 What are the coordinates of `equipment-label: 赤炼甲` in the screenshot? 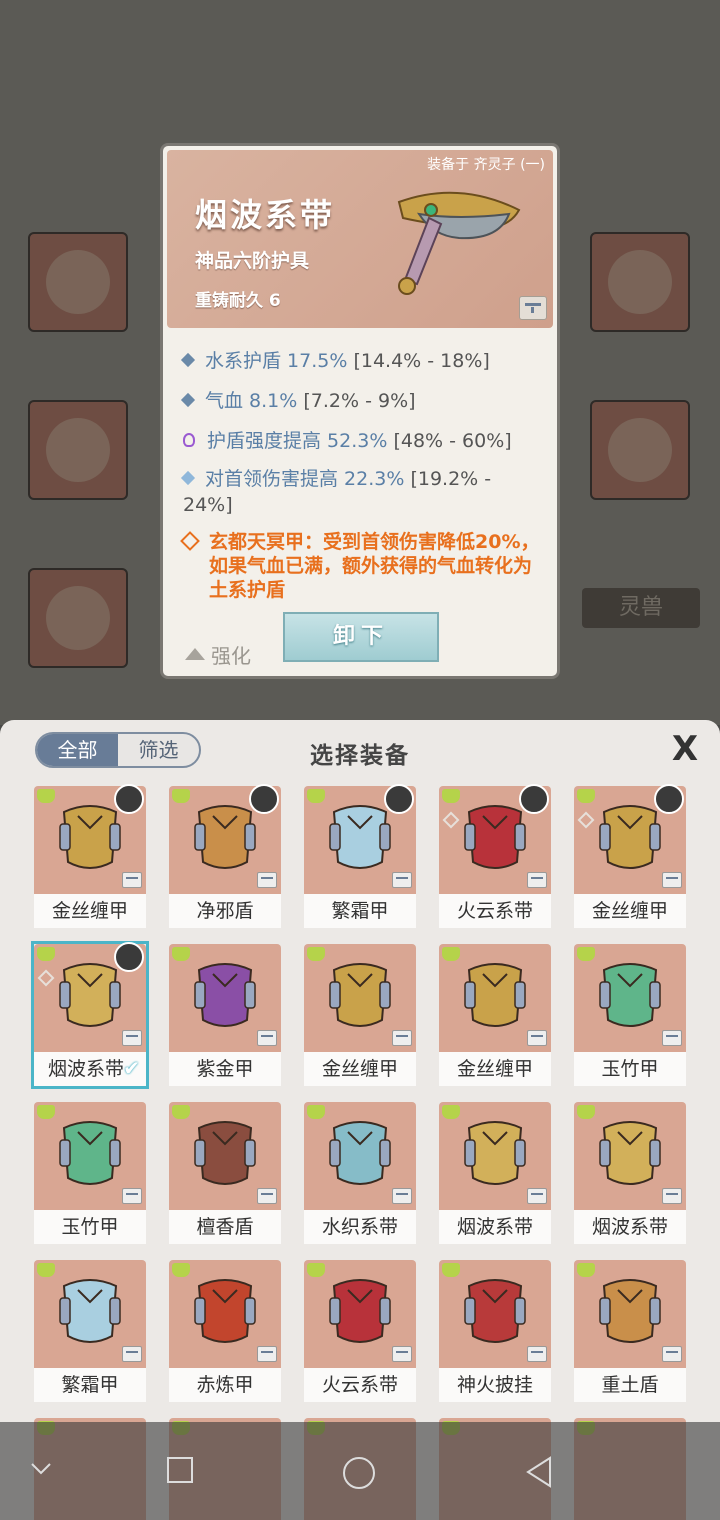 It's located at (225, 1385).